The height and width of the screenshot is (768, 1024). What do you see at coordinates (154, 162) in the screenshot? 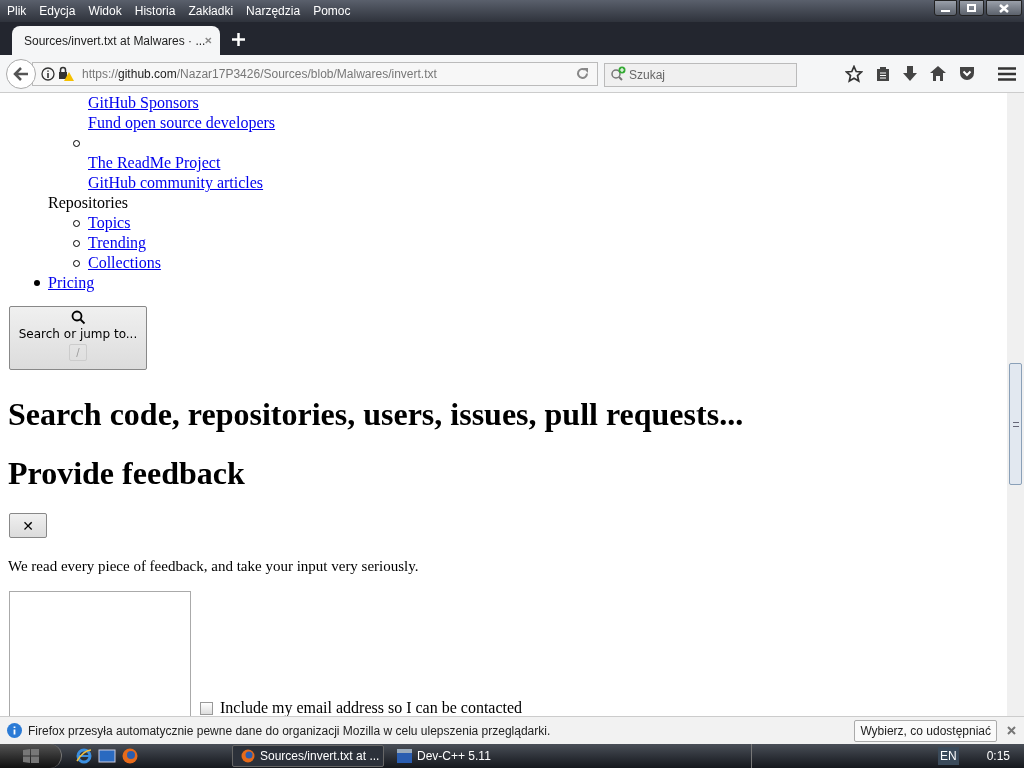
I see `nav-link: The ReadMe Project` at bounding box center [154, 162].